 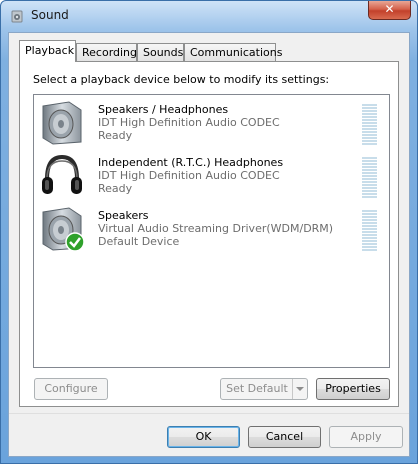 What do you see at coordinates (50, 15) in the screenshot?
I see `window-title: Sound` at bounding box center [50, 15].